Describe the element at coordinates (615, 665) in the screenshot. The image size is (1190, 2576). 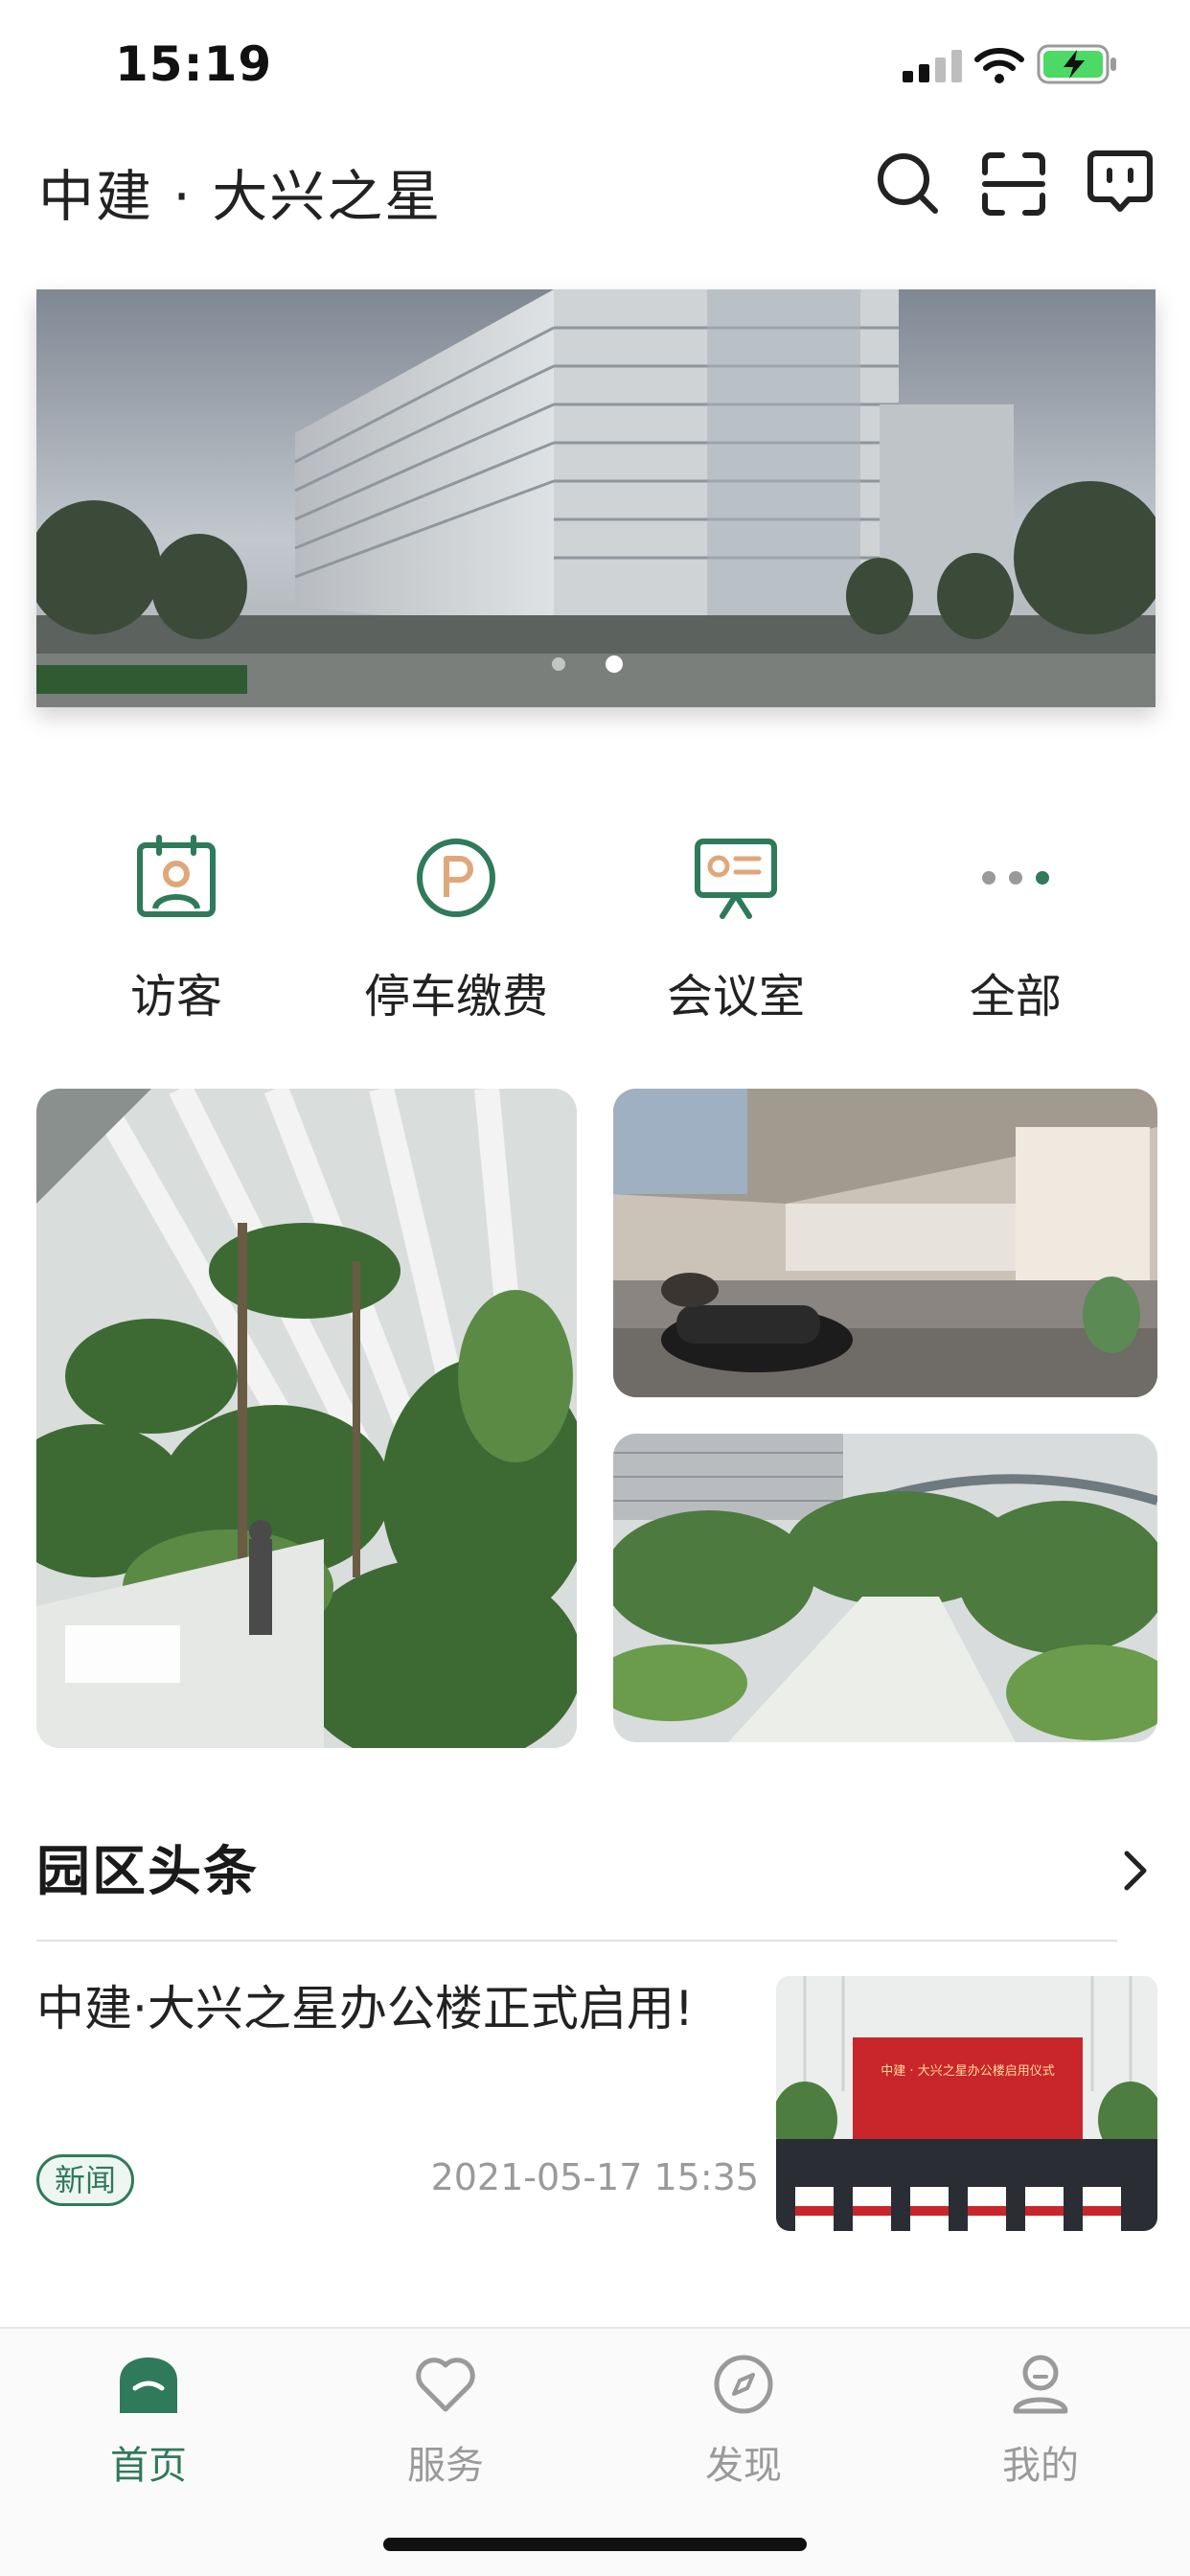
I see `carousel-dot-2-active` at that location.